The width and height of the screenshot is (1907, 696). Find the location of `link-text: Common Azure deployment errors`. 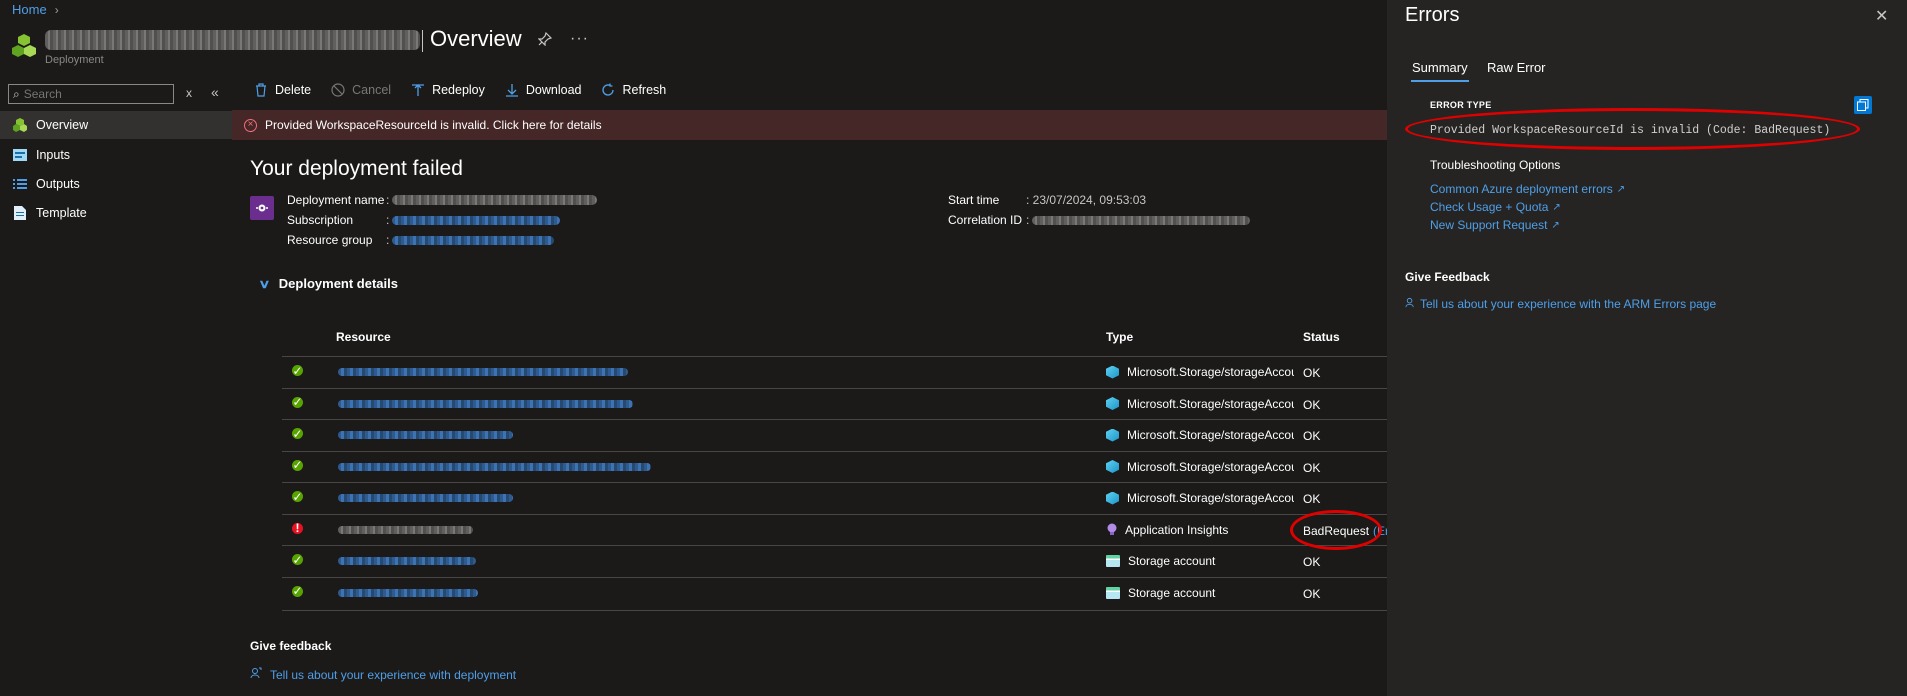

link-text: Common Azure deployment errors is located at coordinates (1521, 189).